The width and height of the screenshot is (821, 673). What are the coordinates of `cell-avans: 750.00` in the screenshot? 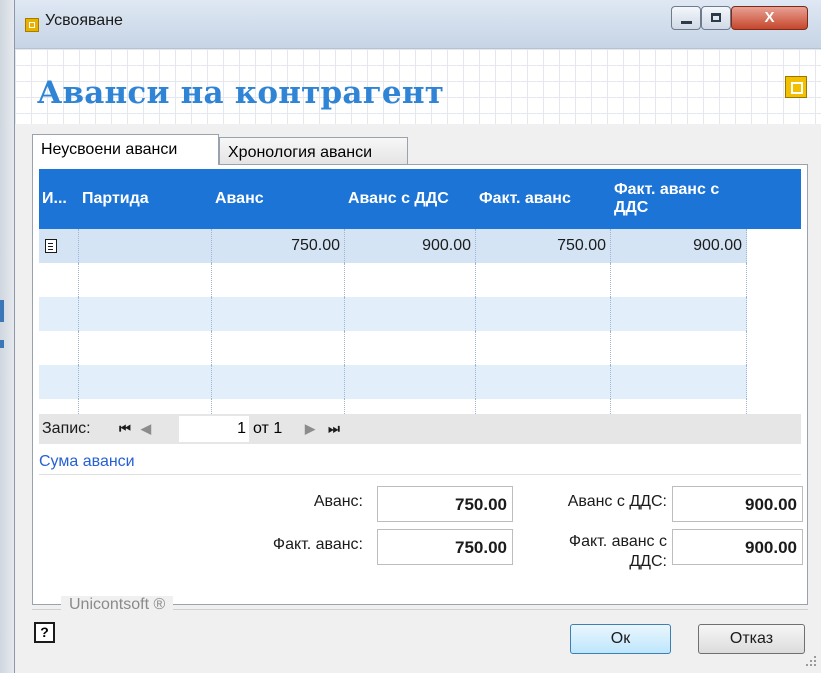 It's located at (278, 246).